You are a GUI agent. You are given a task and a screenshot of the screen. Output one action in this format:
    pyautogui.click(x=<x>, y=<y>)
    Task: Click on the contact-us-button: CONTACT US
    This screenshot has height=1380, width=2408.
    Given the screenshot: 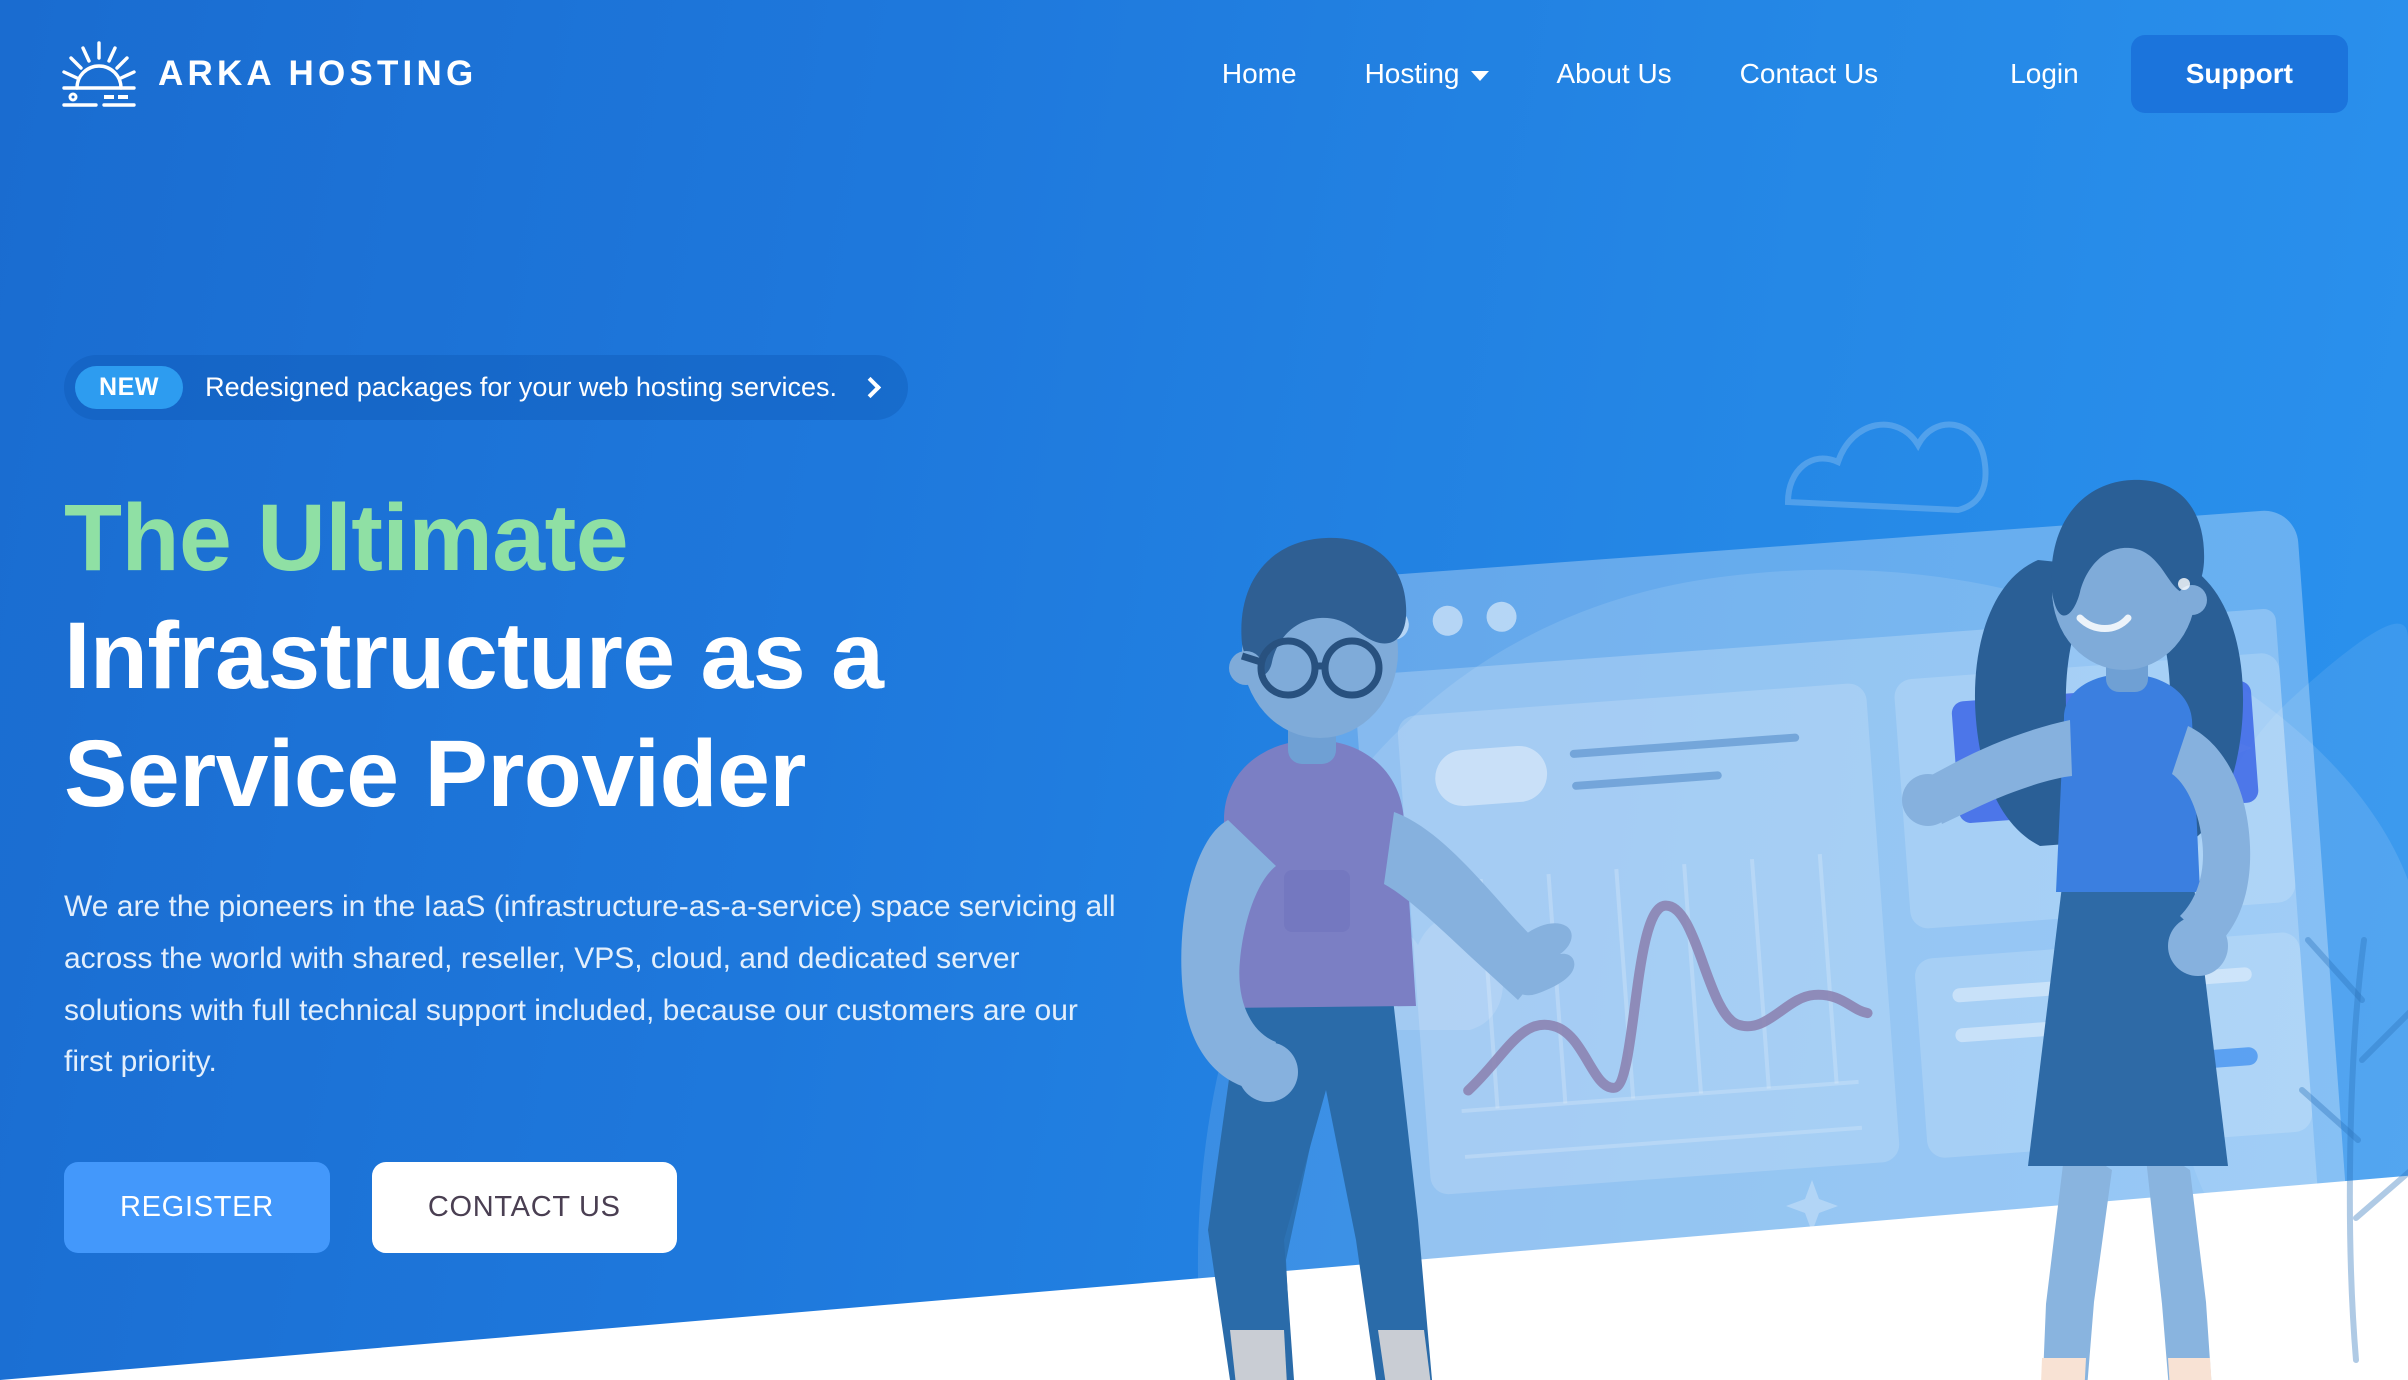 What is the action you would take?
    pyautogui.click(x=524, y=1207)
    